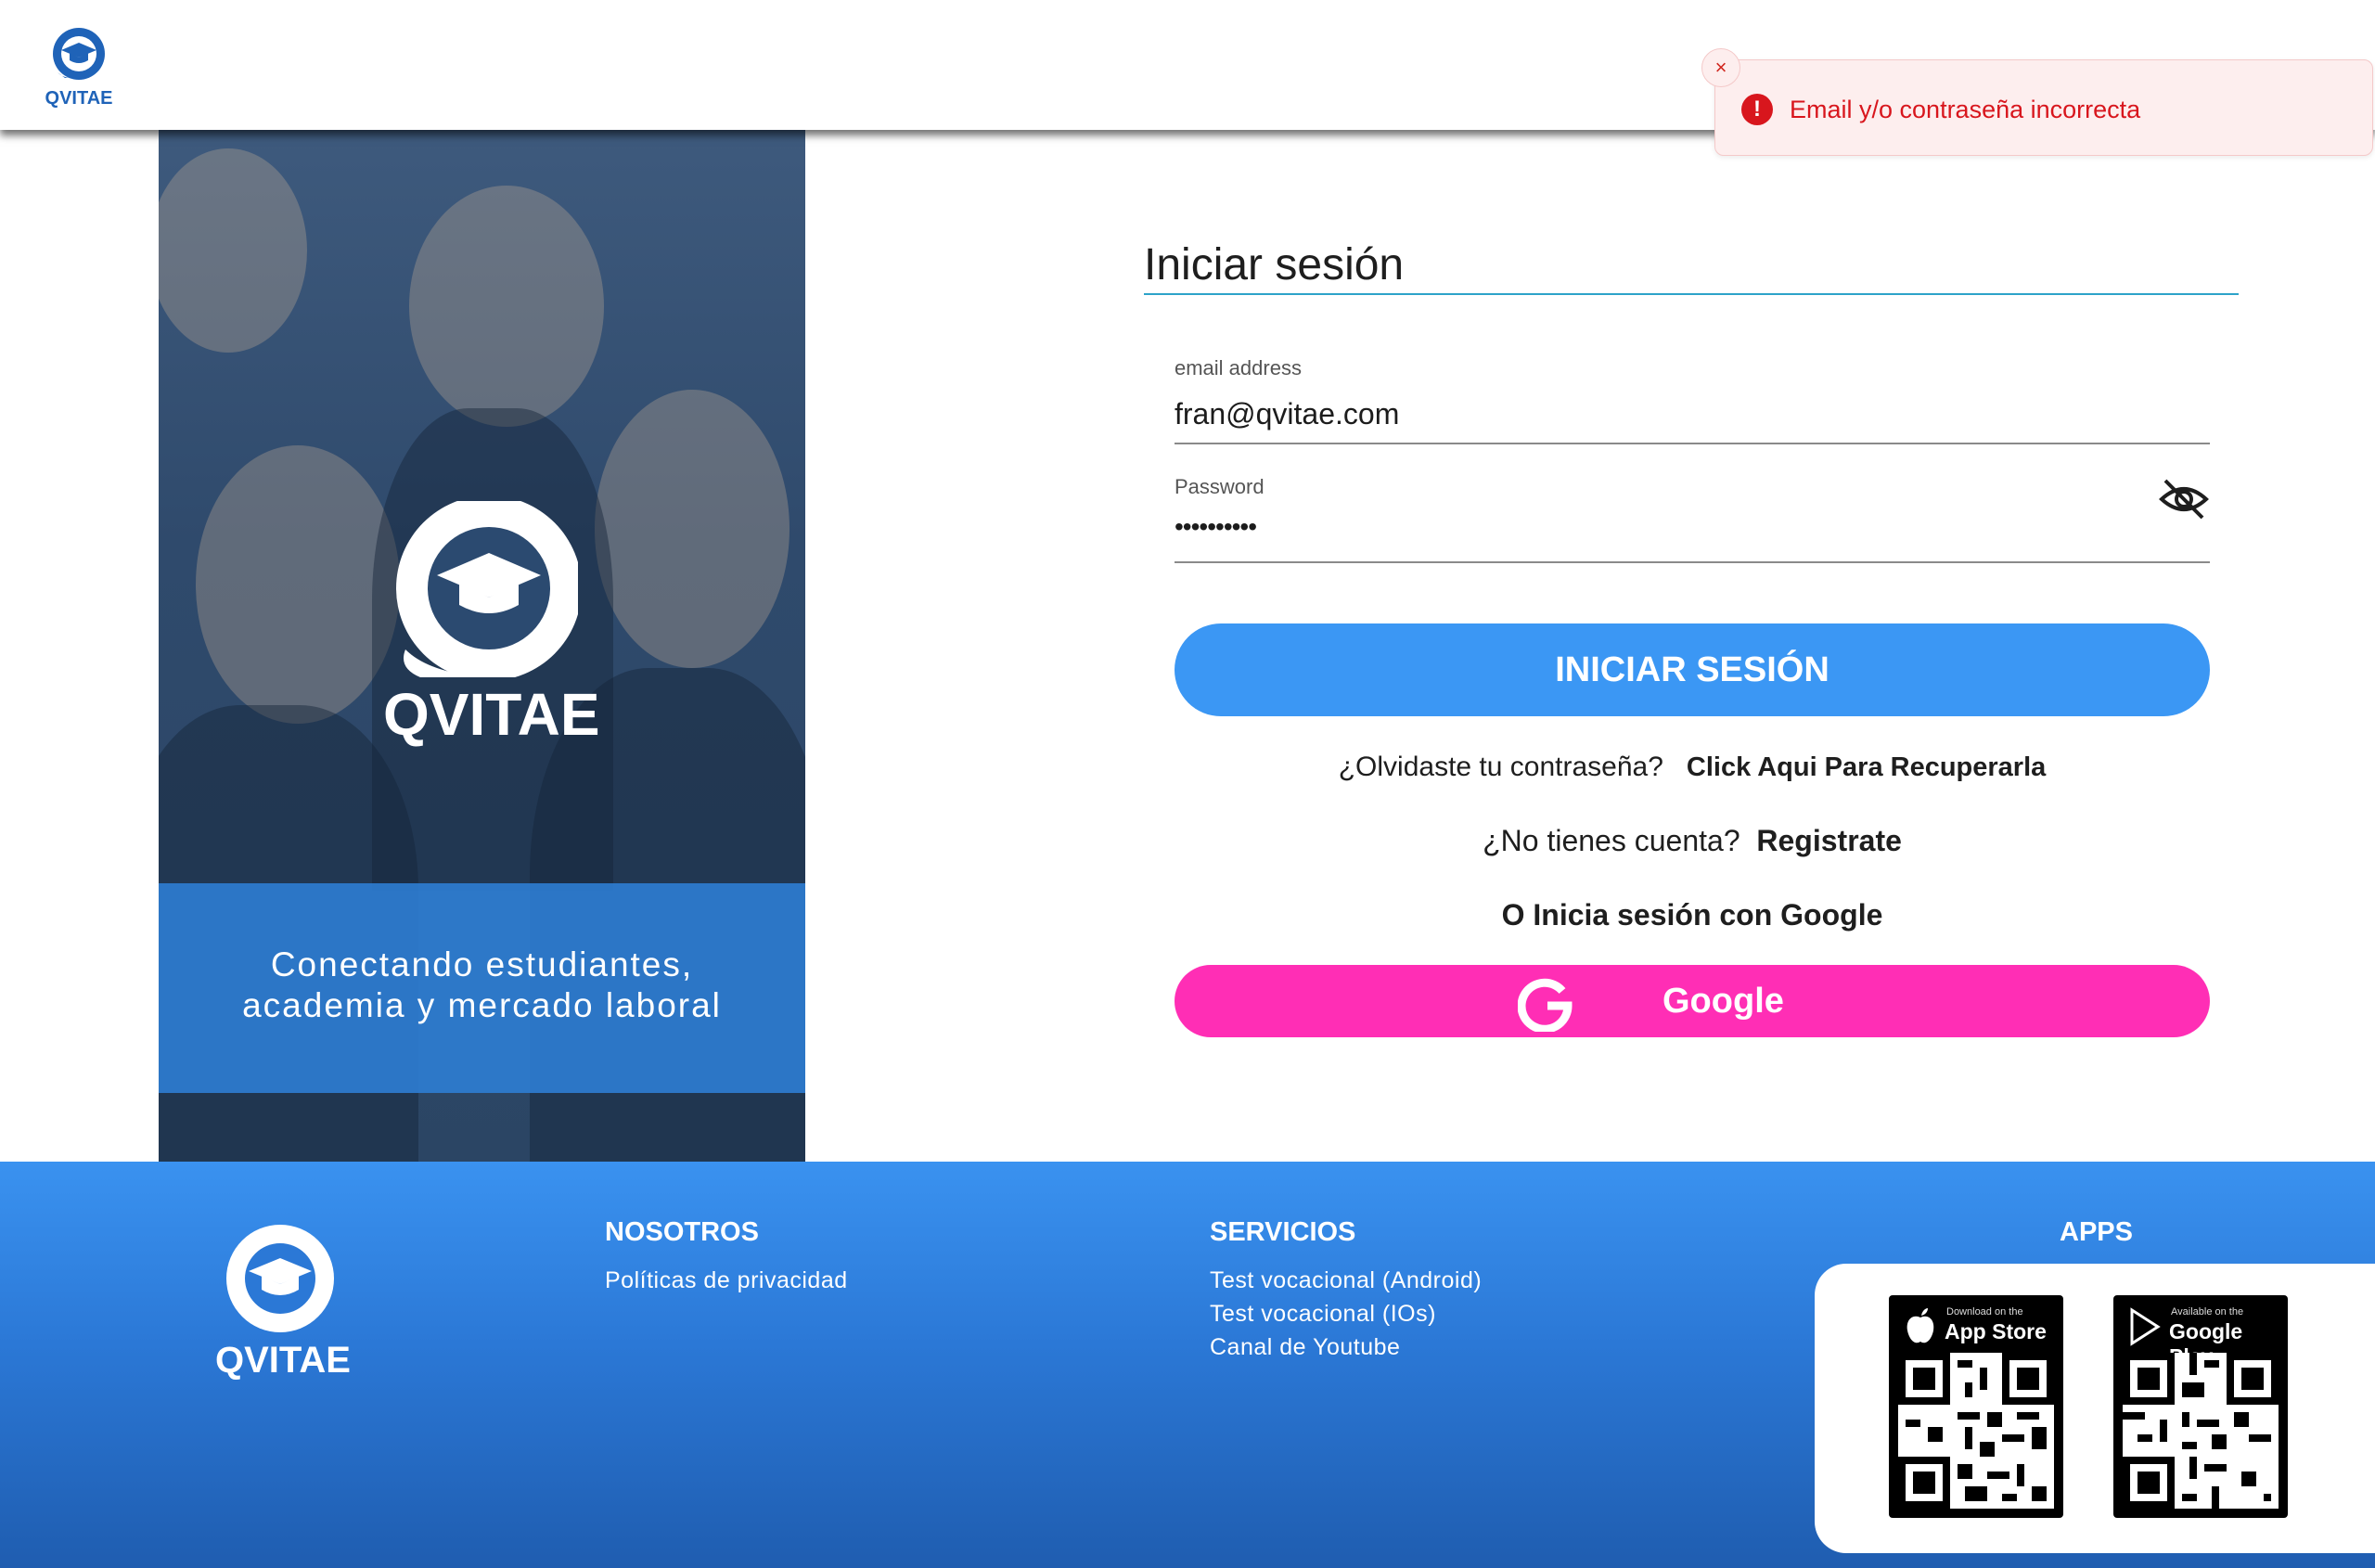 The height and width of the screenshot is (1568, 2375). I want to click on app-store-small-text: Download on the, so click(1984, 1312).